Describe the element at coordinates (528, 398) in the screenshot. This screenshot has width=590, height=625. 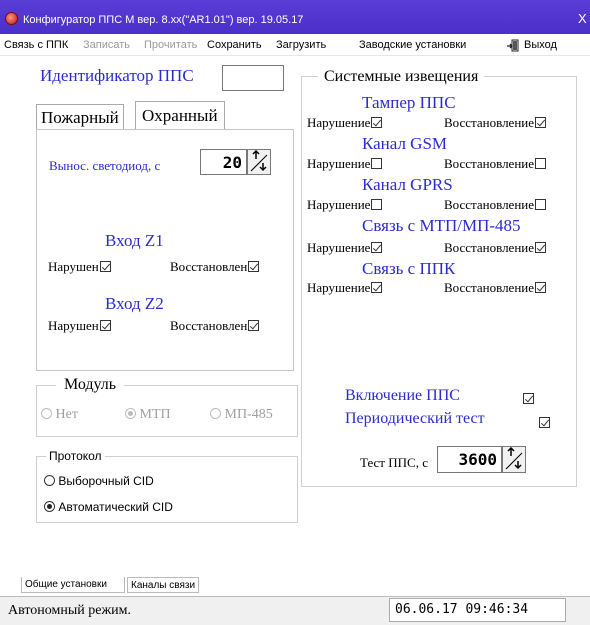
I see `power-on-checkbox` at that location.